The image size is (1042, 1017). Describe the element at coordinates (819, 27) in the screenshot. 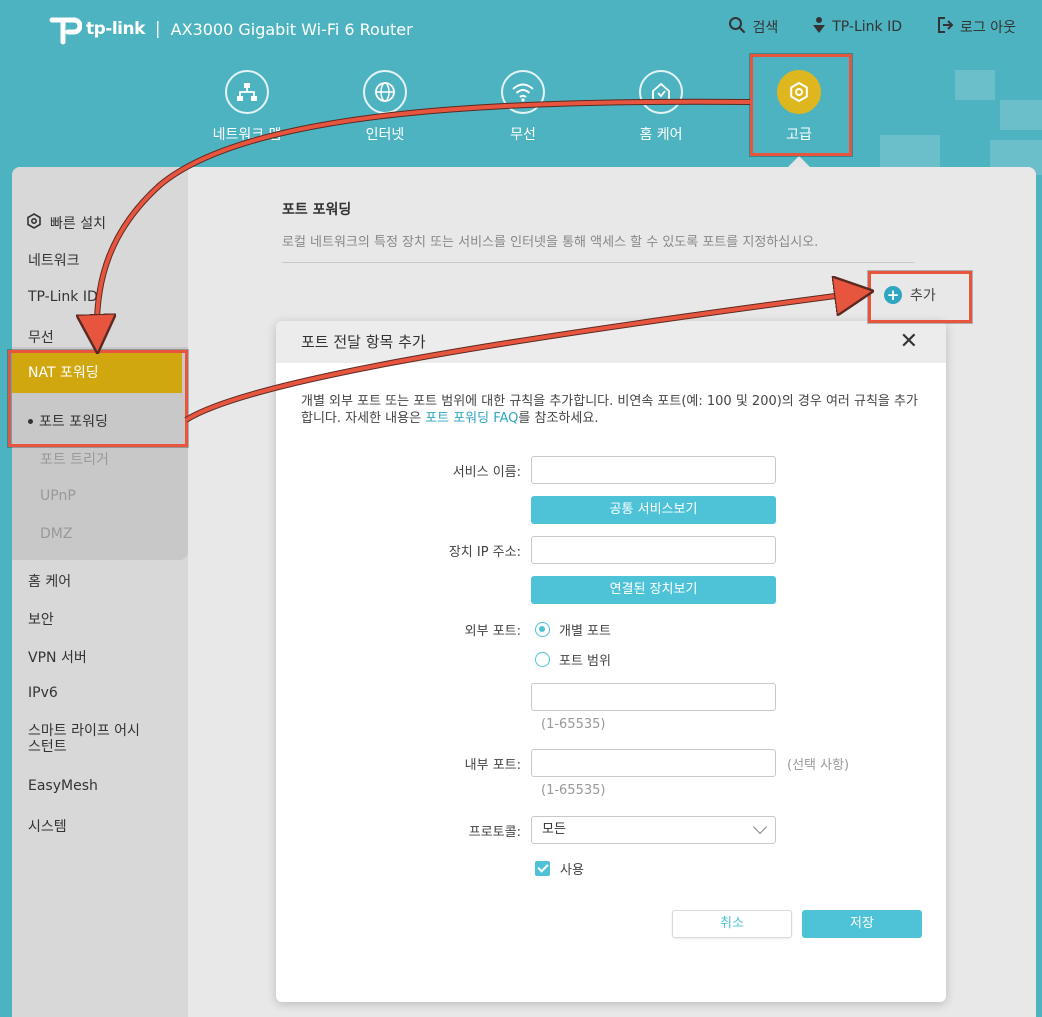

I see `tplink-id-icon` at that location.